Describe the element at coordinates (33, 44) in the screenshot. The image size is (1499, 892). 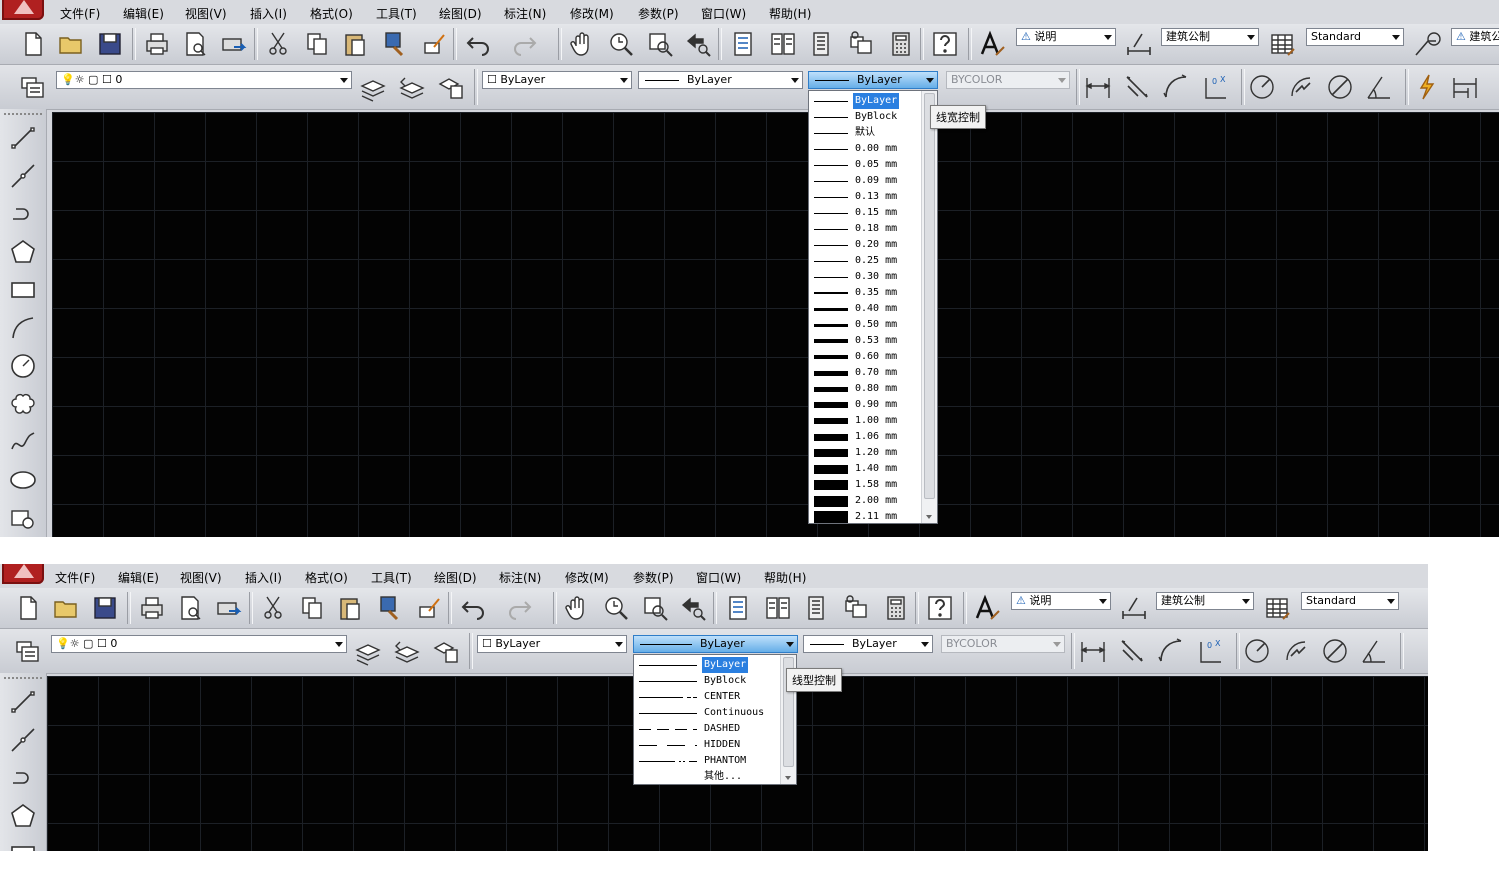
I see `new-file-icon` at that location.